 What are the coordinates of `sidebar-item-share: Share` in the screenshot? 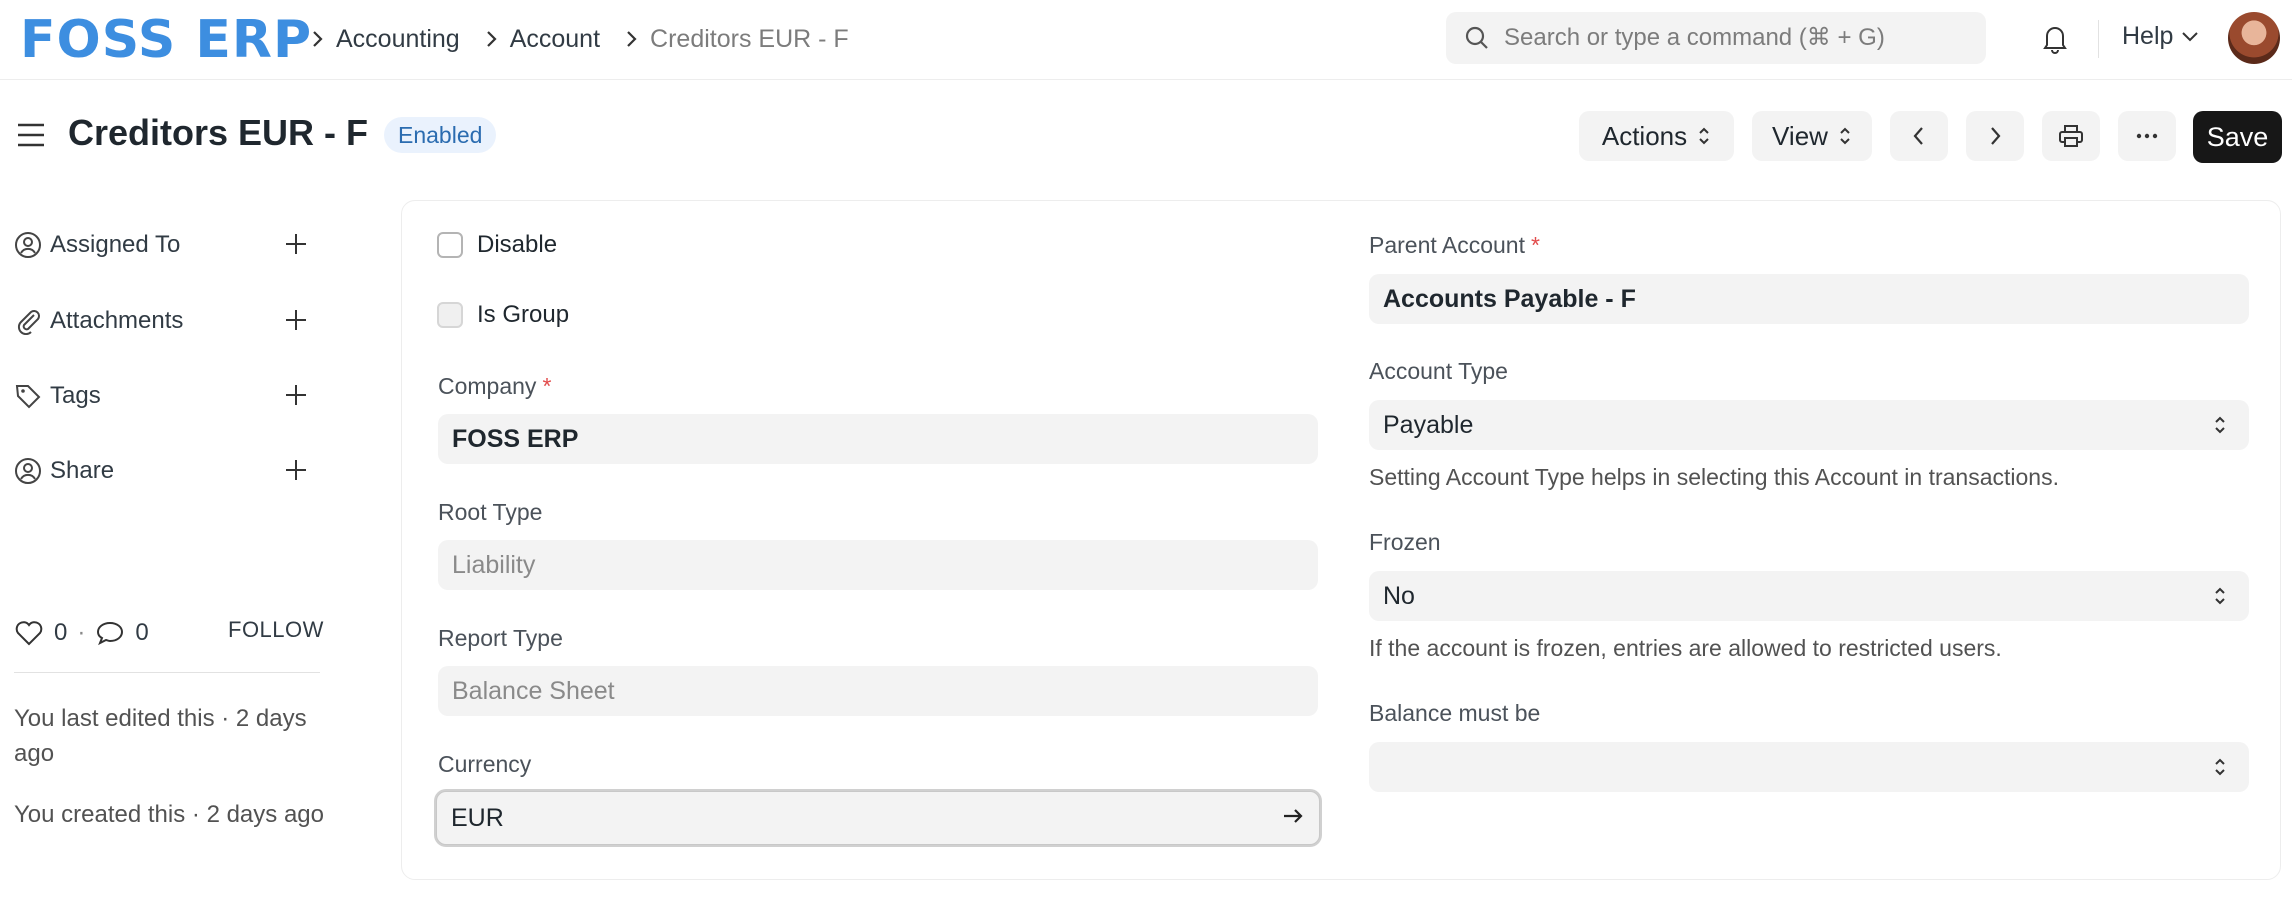 It's located at (164, 471).